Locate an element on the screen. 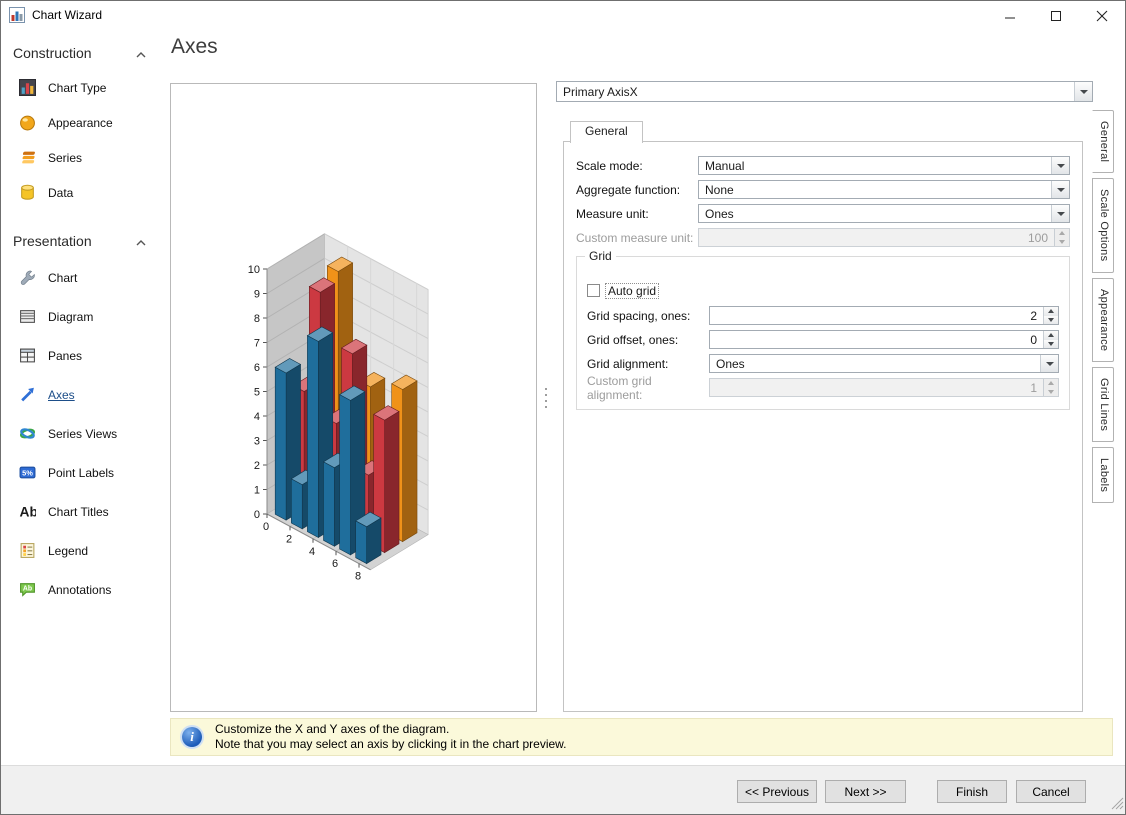 Image resolution: width=1126 pixels, height=815 pixels. auto-grid-checkbox is located at coordinates (593, 290).